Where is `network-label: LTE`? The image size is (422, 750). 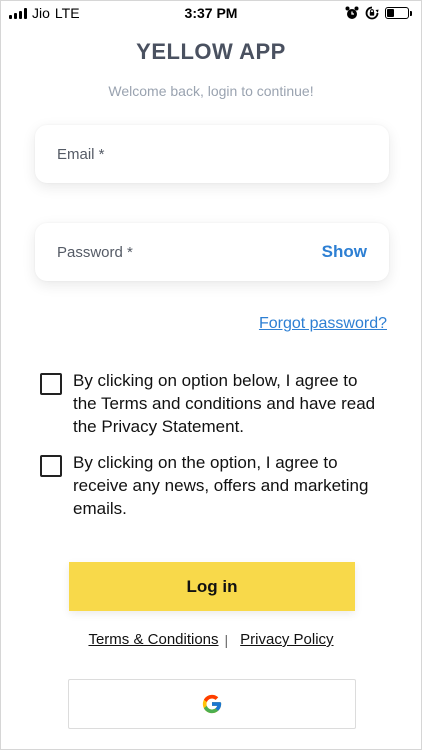
network-label: LTE is located at coordinates (67, 13).